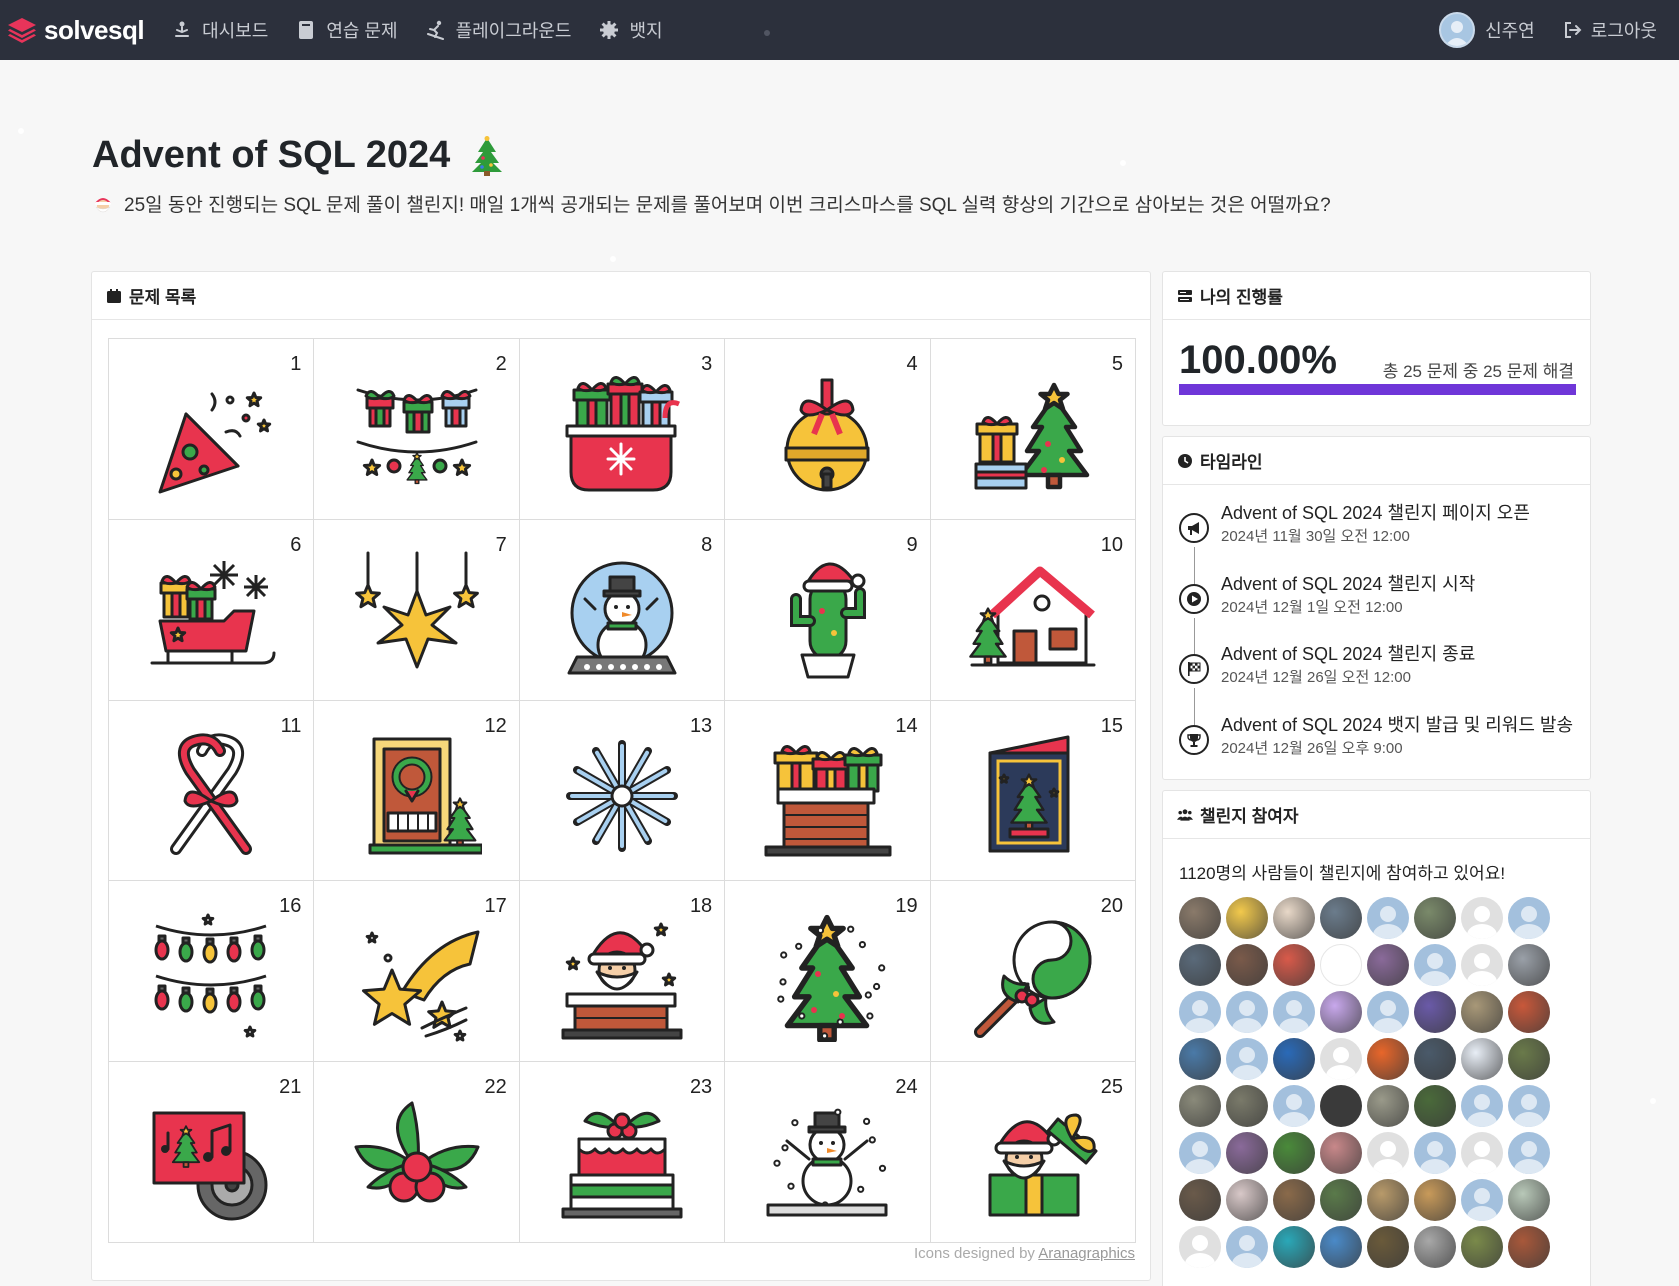 This screenshot has width=1679, height=1286. I want to click on logout-button: 로그아웃, so click(1610, 30).